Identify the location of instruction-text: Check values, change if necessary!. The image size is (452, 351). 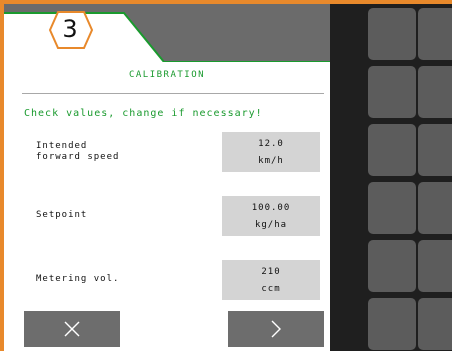
(143, 113).